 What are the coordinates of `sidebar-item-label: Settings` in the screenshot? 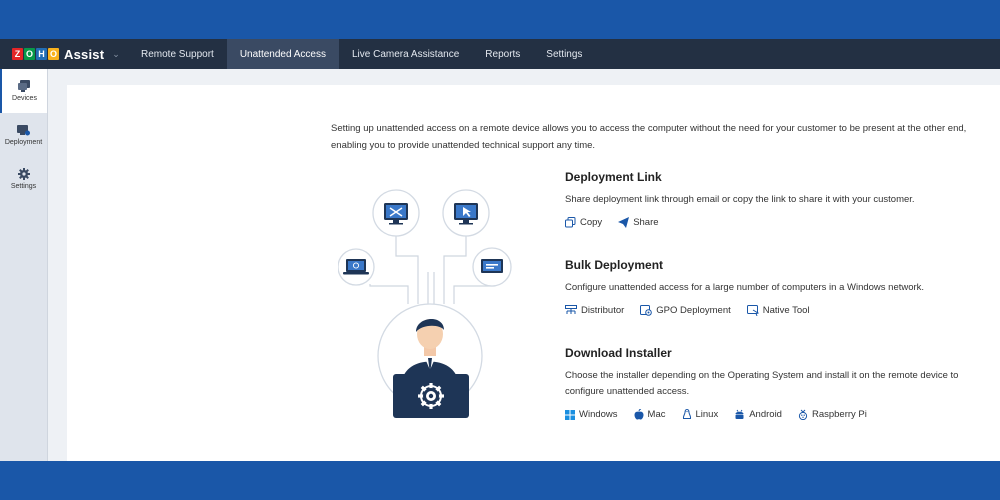 It's located at (23, 186).